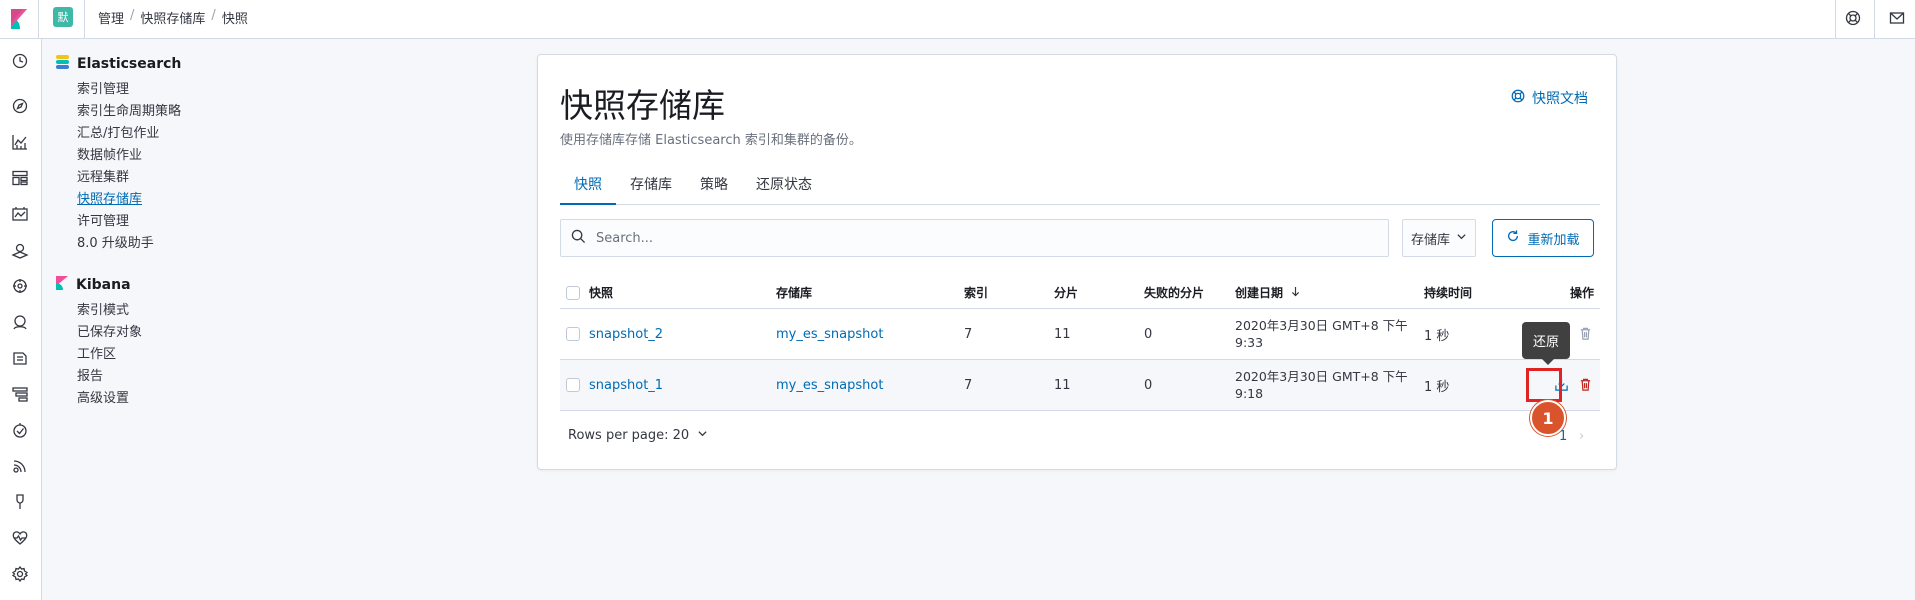  What do you see at coordinates (216, 178) in the screenshot?
I see `sidebar-item-remote-clusters: 远程集群` at bounding box center [216, 178].